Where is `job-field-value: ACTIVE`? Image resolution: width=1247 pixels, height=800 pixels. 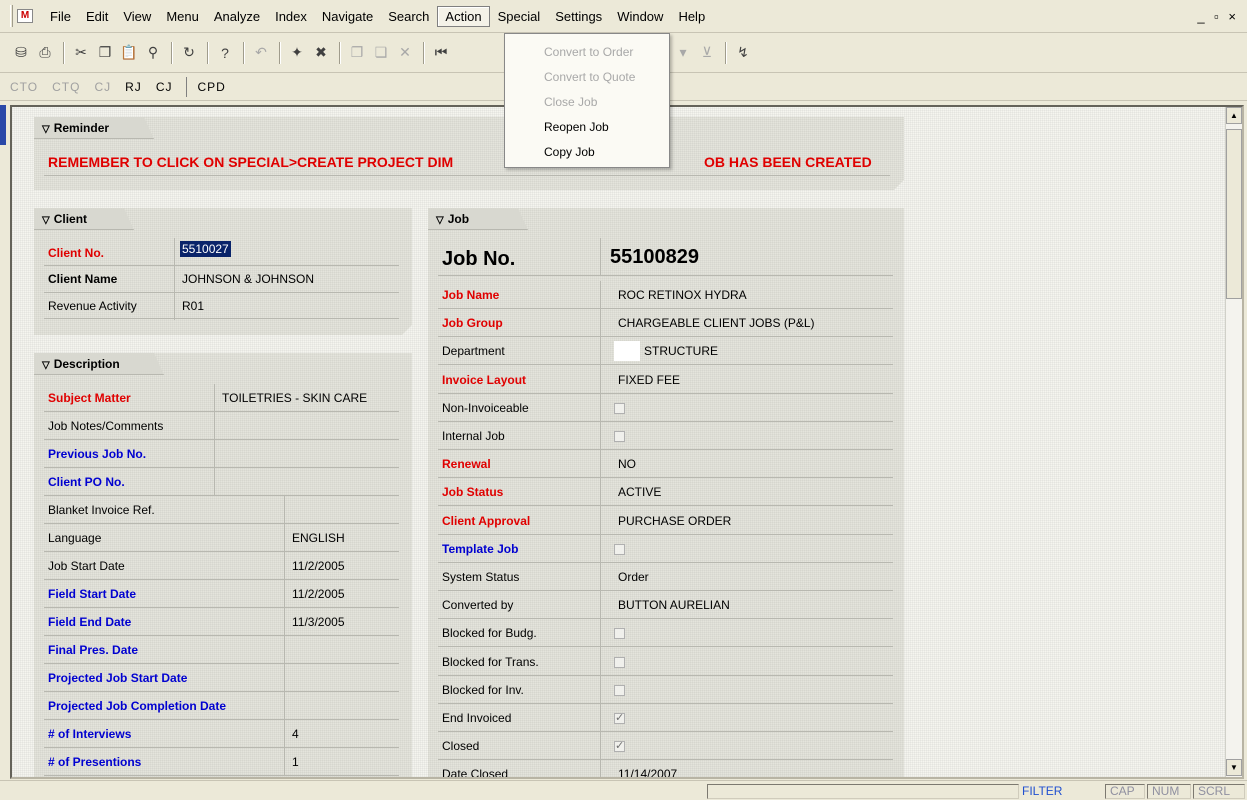
job-field-value: ACTIVE is located at coordinates (639, 492).